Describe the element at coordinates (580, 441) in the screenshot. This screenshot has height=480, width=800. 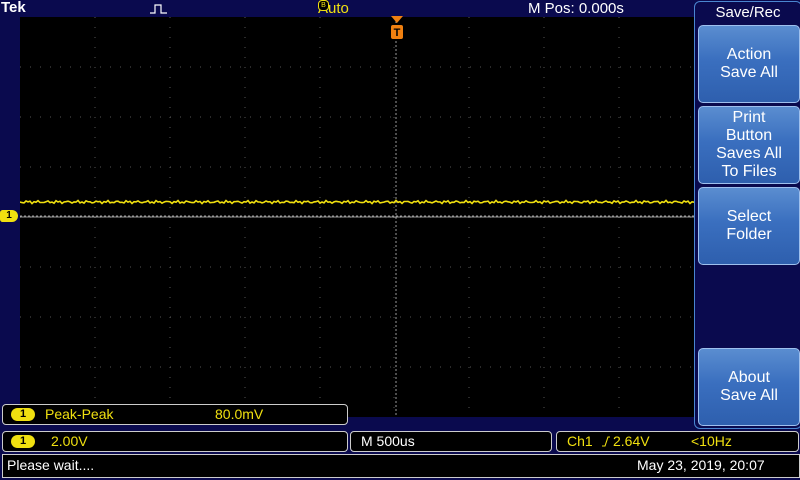
I see `trigger-source: Ch1` at that location.